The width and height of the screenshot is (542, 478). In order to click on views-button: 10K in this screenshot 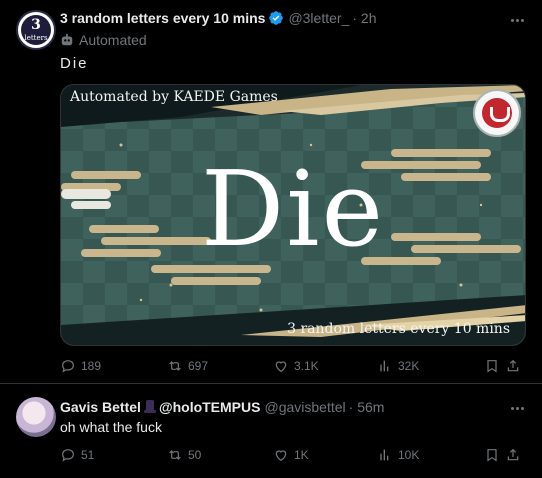, I will do `click(398, 455)`.